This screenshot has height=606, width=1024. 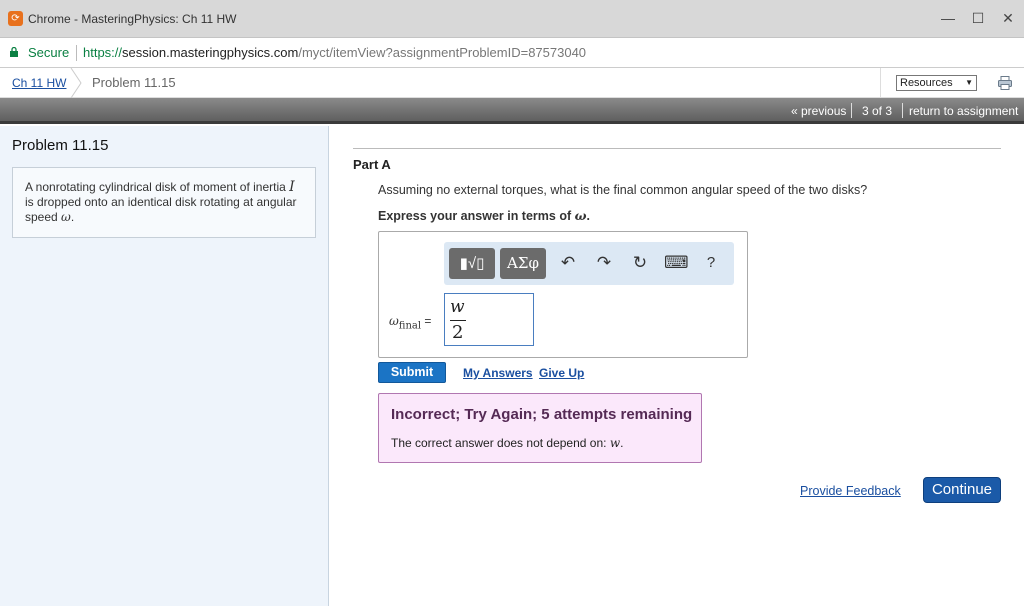 I want to click on feedback-text-prefix: The correct answer does not depend on:, so click(x=500, y=443).